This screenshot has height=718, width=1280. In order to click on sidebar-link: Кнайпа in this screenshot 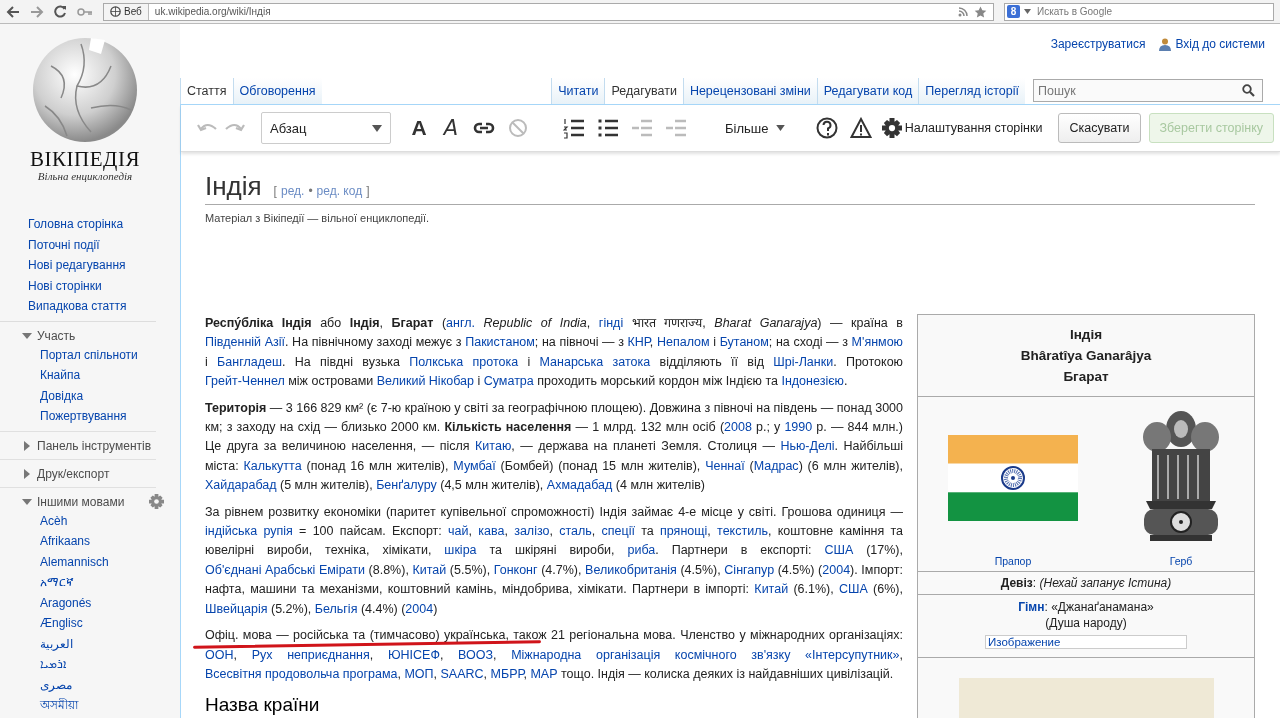, I will do `click(89, 375)`.